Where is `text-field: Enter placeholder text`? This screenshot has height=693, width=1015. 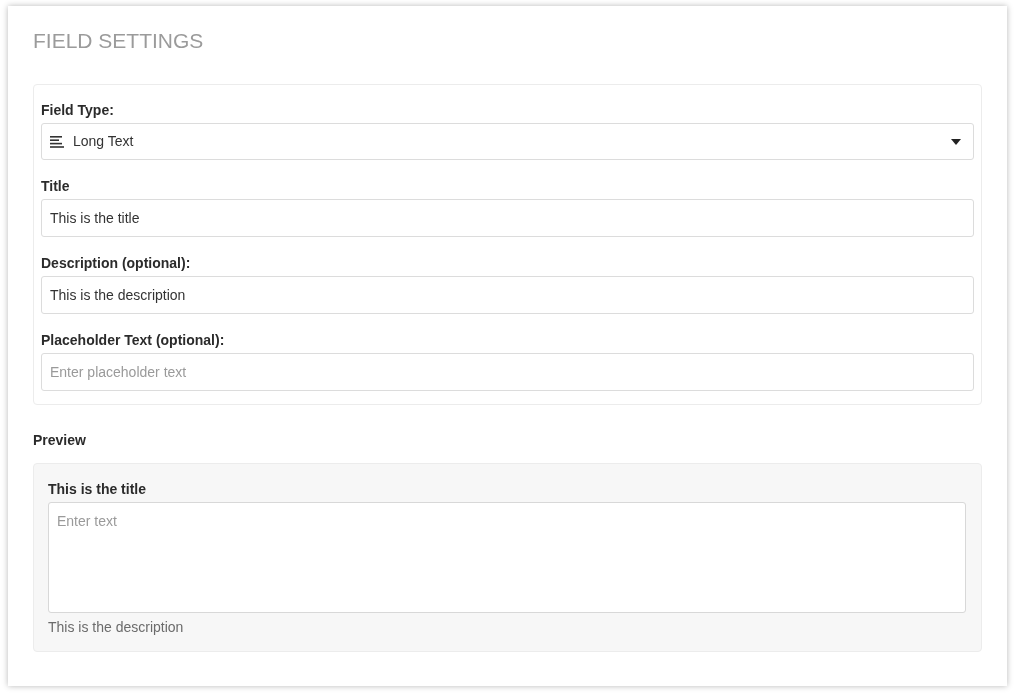 text-field: Enter placeholder text is located at coordinates (507, 372).